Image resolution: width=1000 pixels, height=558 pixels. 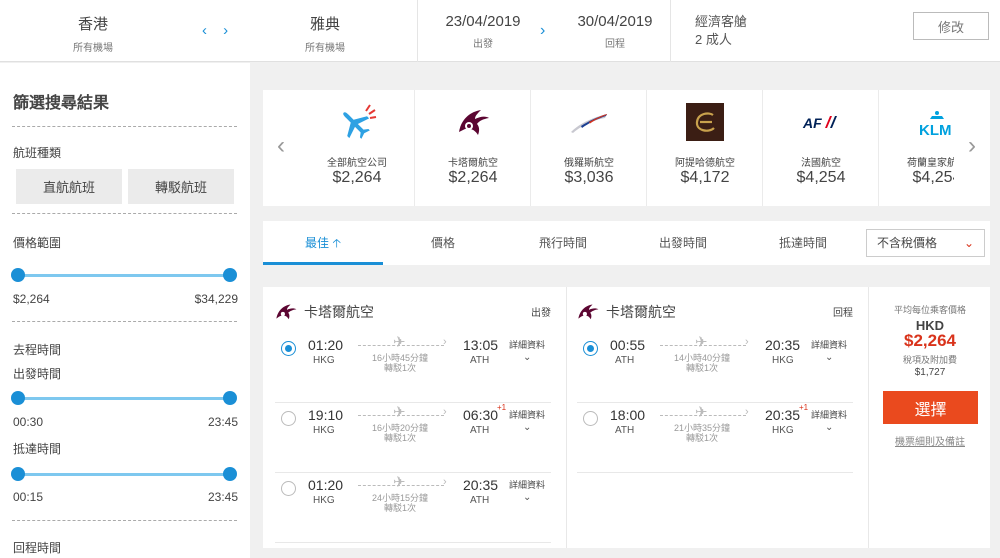 What do you see at coordinates (18, 474) in the screenshot?
I see `arrival-min-handle` at bounding box center [18, 474].